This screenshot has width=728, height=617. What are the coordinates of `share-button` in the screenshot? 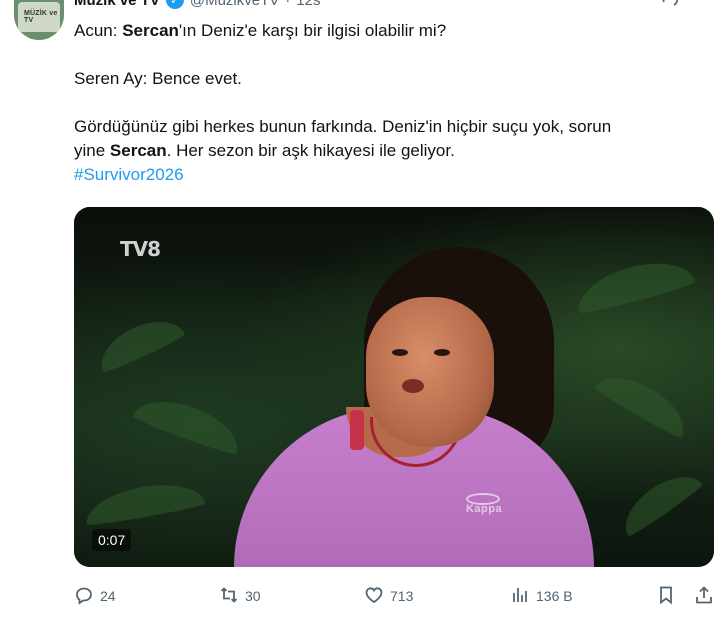 It's located at (704, 596).